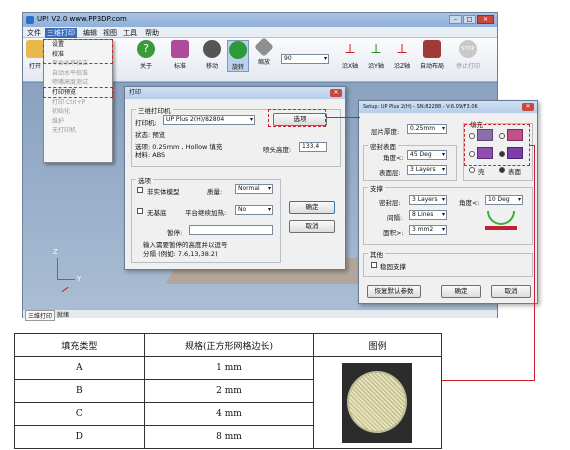 Image resolution: width=570 pixels, height=450 pixels. I want to click on stable-support-checkbox, so click(374, 265).